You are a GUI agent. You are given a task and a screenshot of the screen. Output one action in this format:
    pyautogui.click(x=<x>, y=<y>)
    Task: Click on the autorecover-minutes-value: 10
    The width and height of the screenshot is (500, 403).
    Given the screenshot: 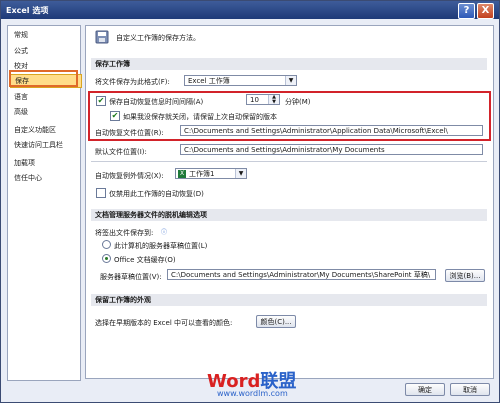 What is the action you would take?
    pyautogui.click(x=254, y=100)
    